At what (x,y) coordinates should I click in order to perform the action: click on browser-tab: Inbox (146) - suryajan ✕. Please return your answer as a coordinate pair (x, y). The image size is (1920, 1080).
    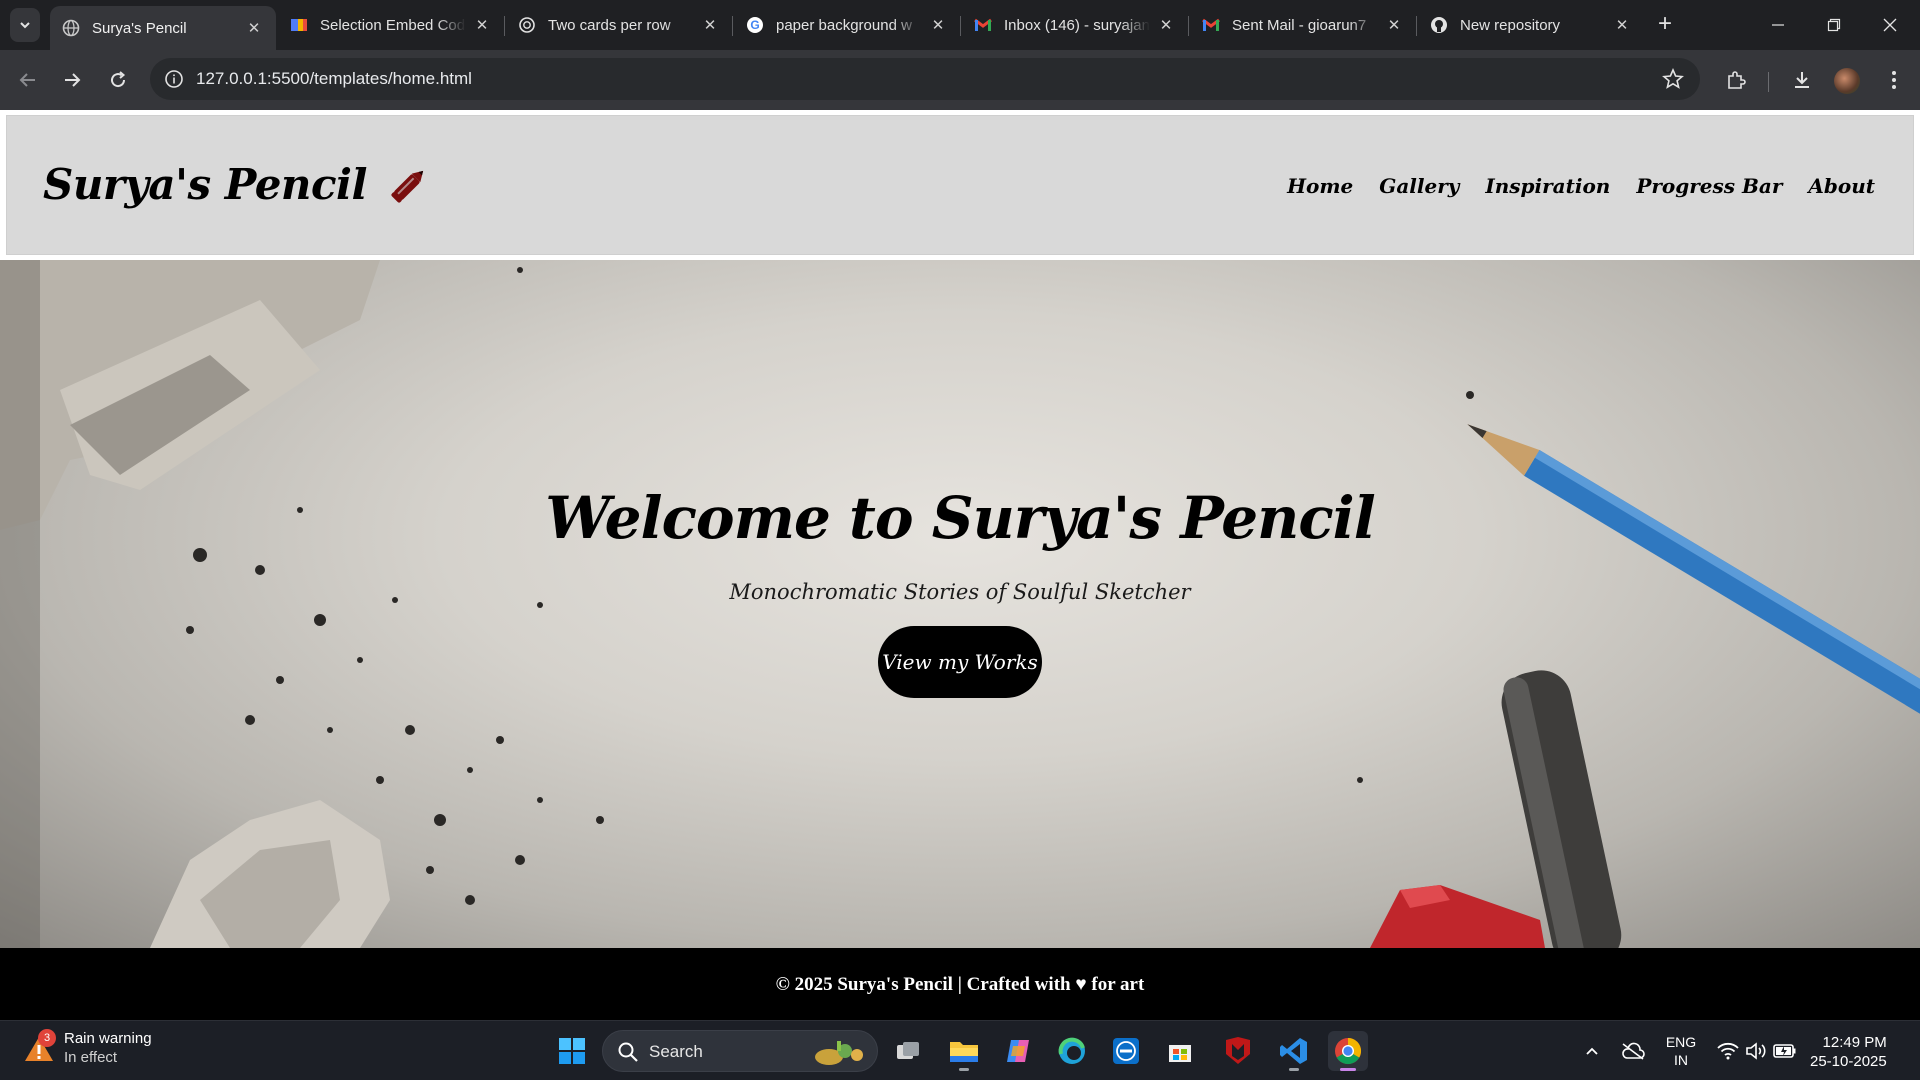
    Looking at the image, I should click on (1075, 25).